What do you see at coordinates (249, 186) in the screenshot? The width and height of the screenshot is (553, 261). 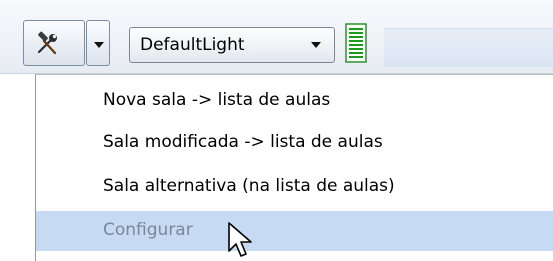 I see `menu-item-label: Sala alternativa (na lista de aulas)` at bounding box center [249, 186].